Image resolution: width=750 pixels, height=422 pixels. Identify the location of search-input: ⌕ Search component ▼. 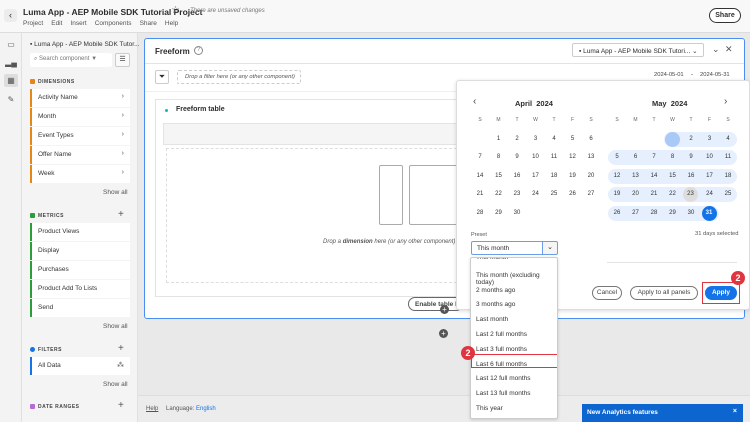
(71, 60).